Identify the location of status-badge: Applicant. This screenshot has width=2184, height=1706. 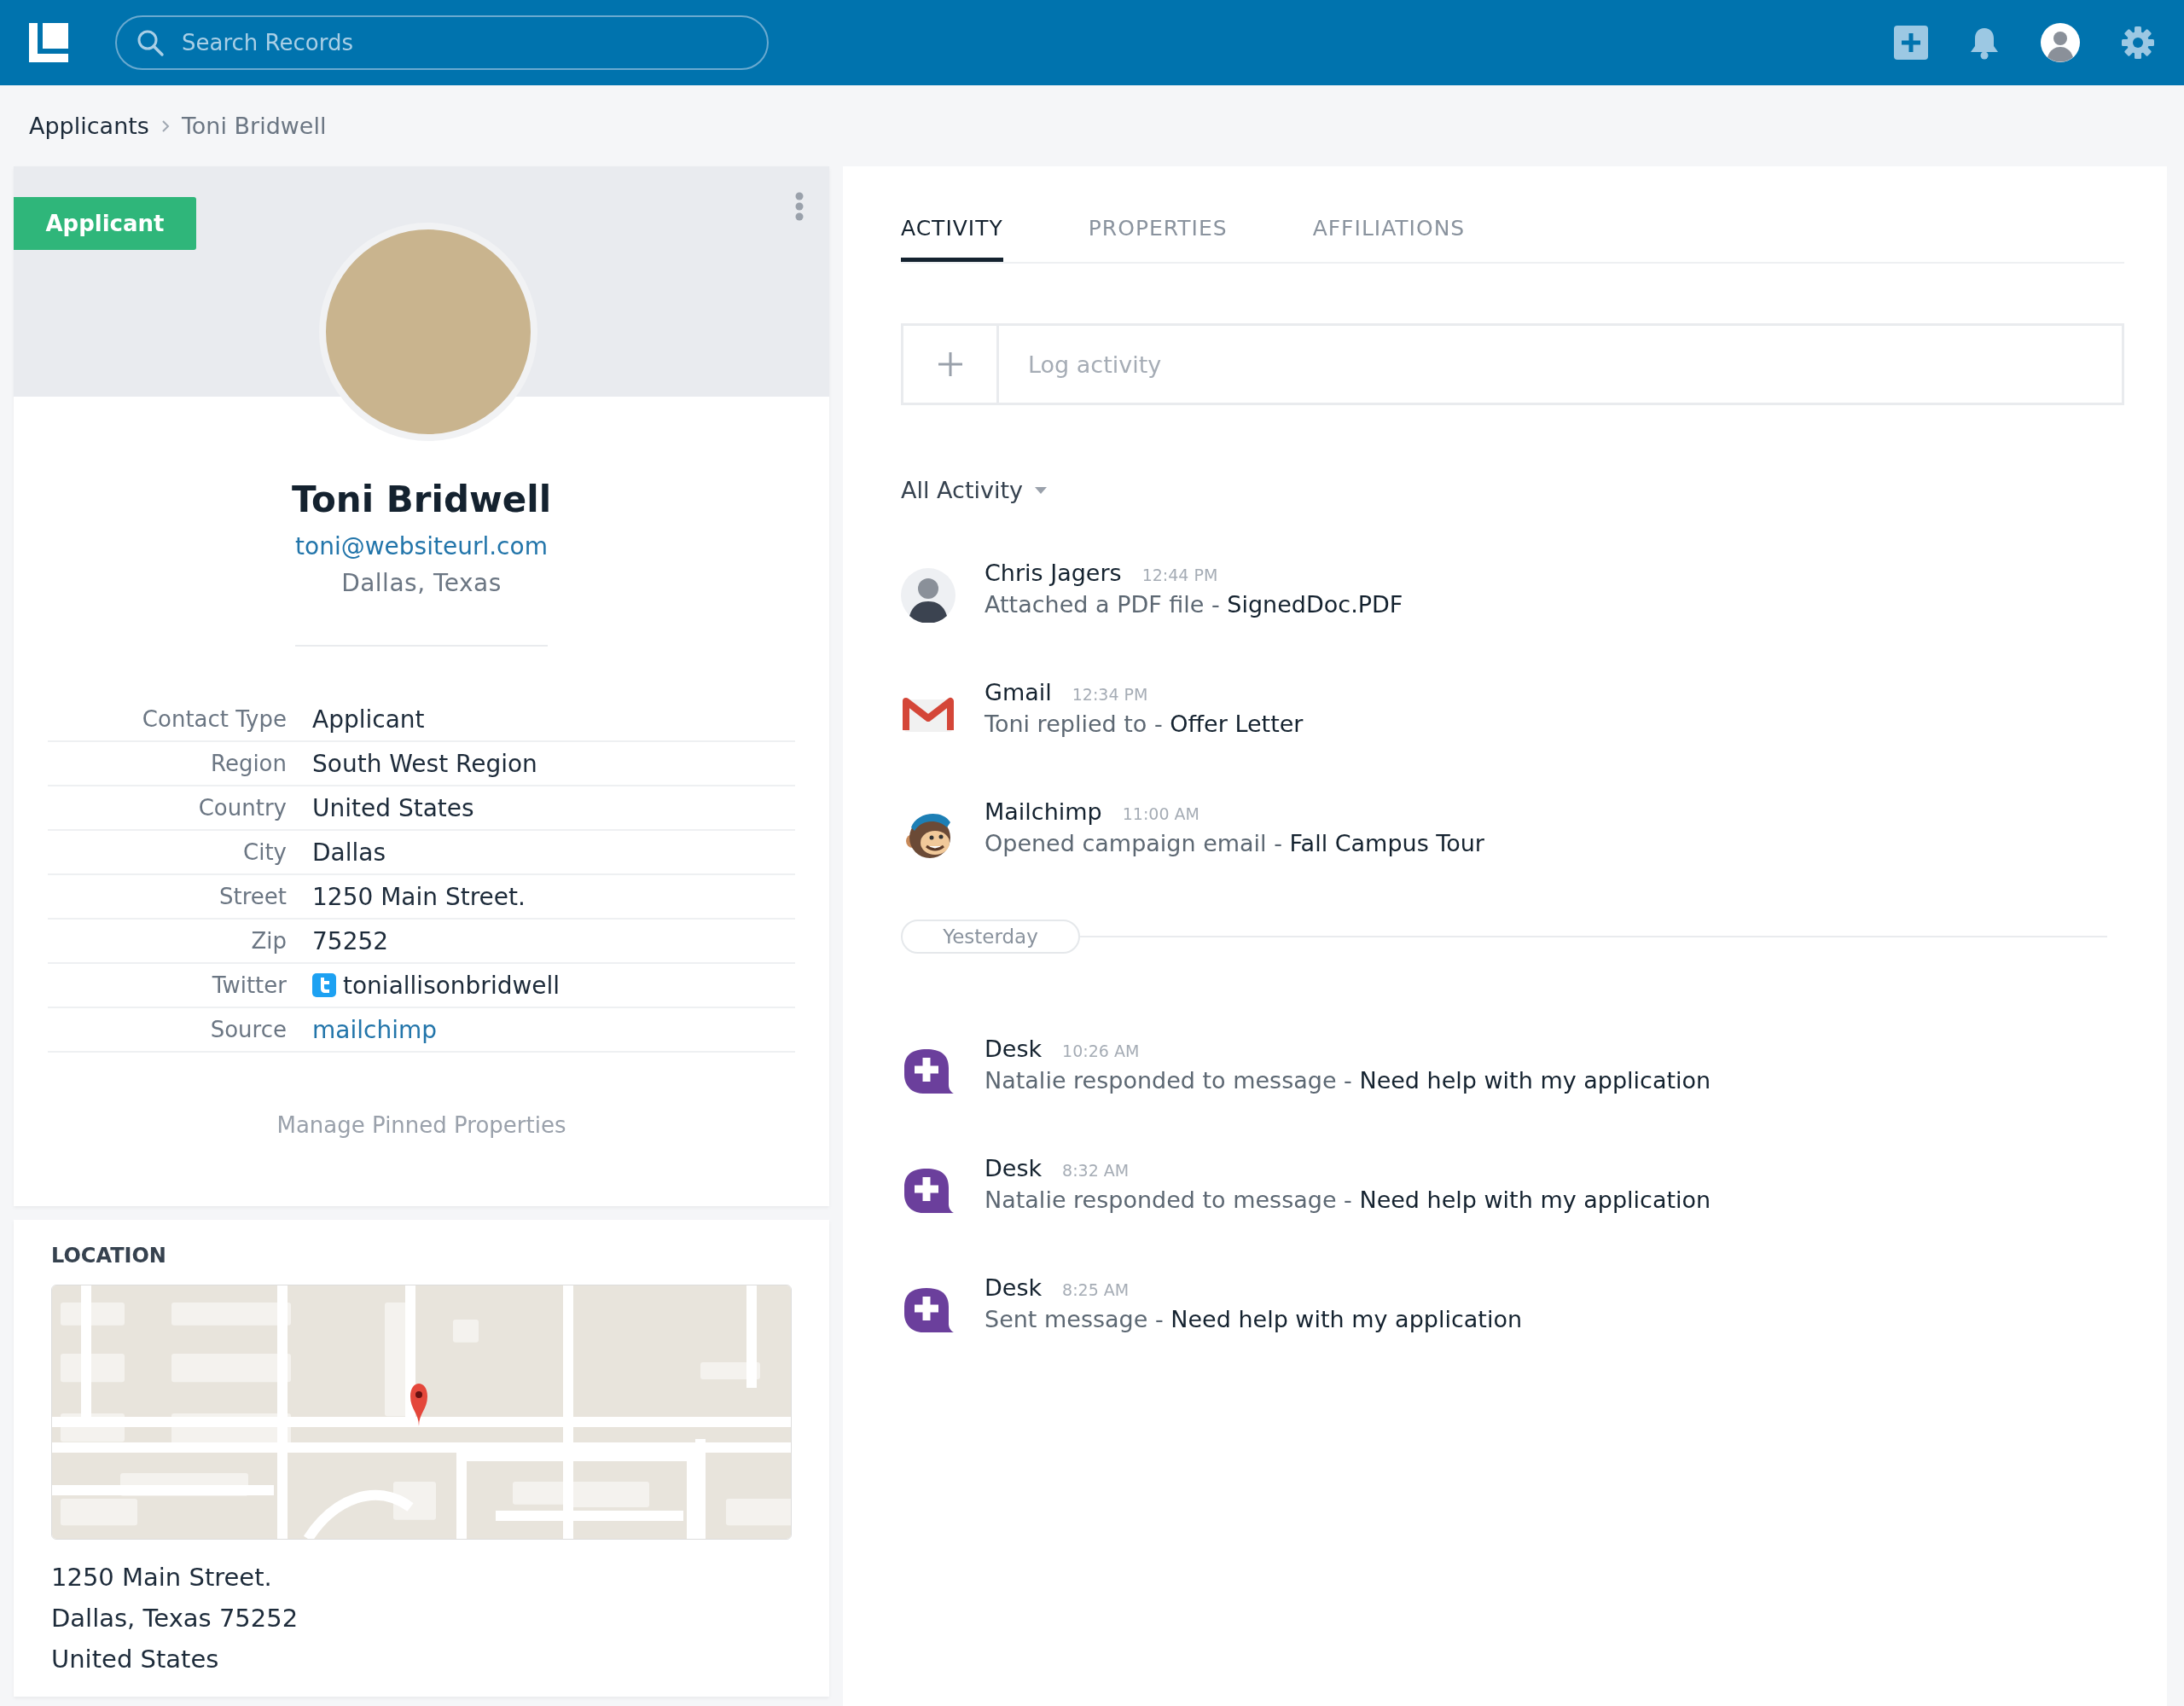
(105, 223).